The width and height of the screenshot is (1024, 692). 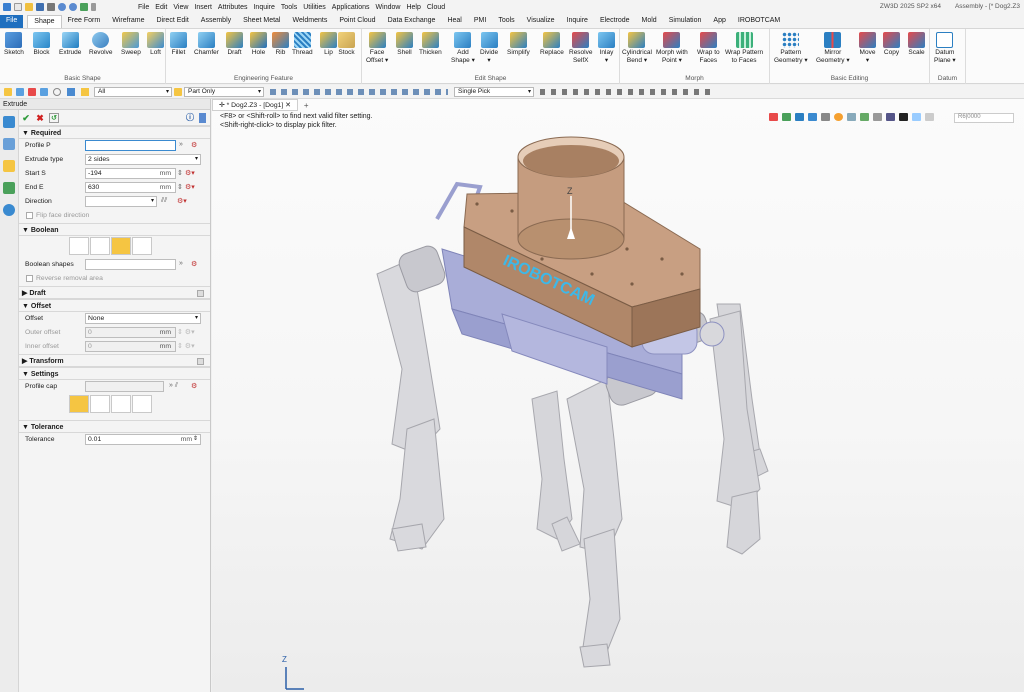 What do you see at coordinates (14, 44) in the screenshot?
I see `sketch-button: Sketch` at bounding box center [14, 44].